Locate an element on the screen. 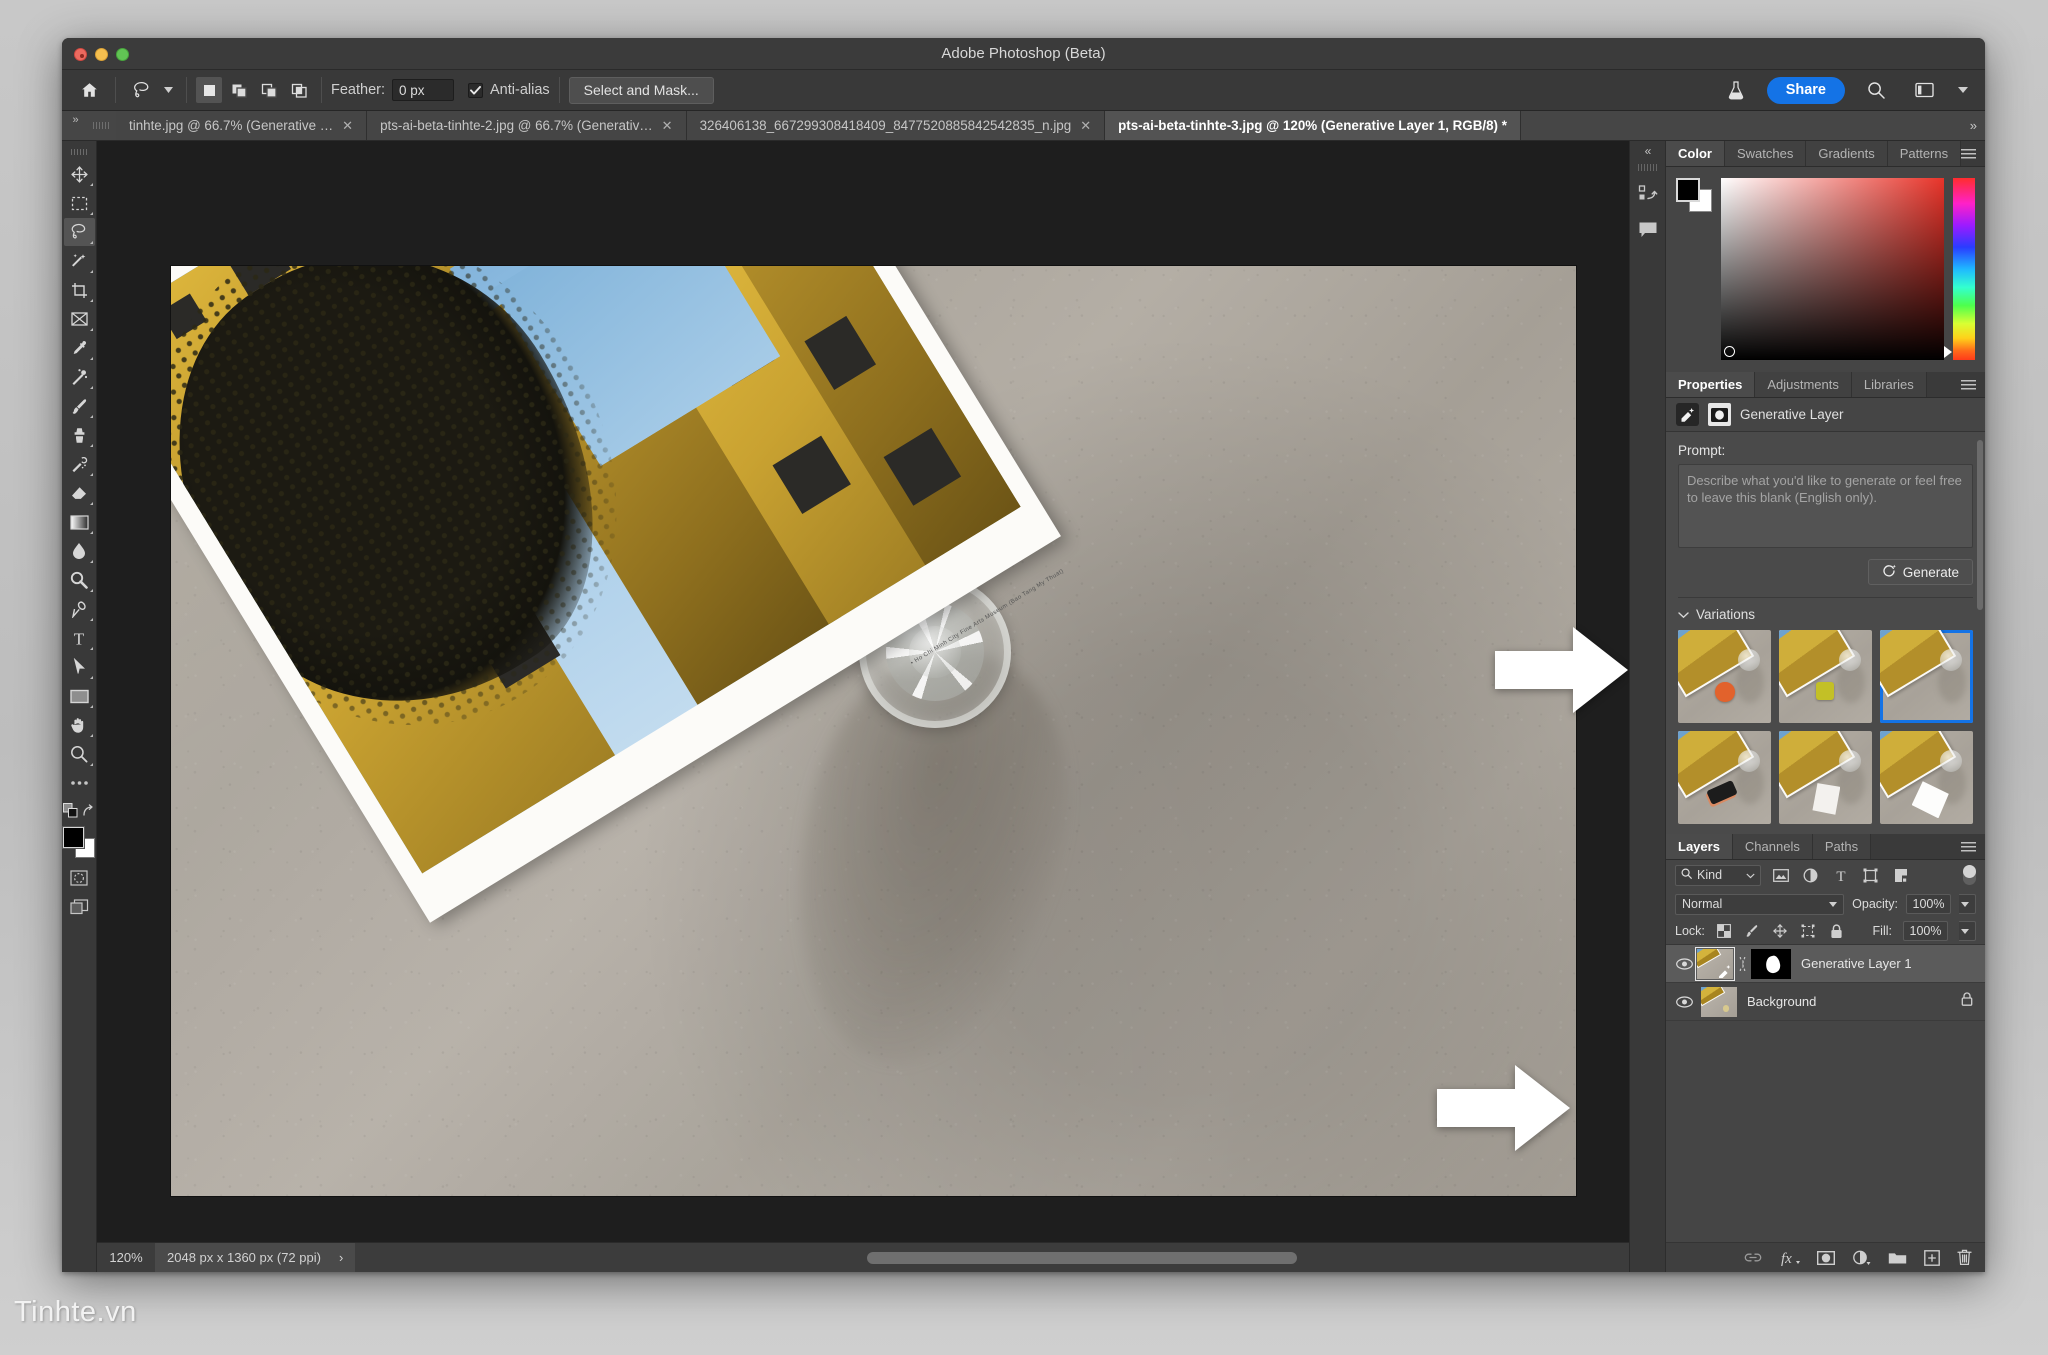 The image size is (2048, 1355). layer-row-background: Background is located at coordinates (1825, 1002).